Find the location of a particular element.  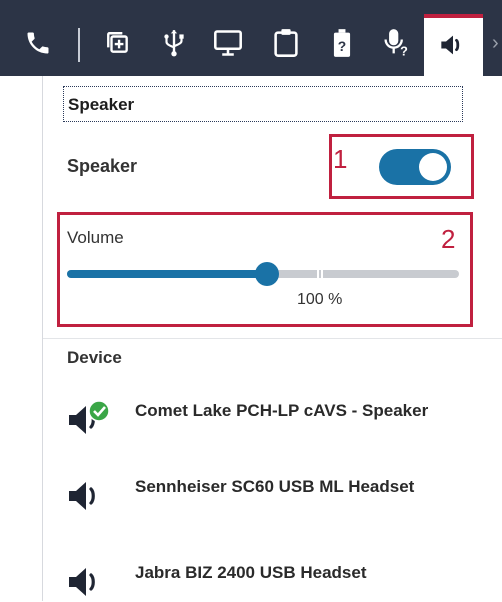

toolbar: ? ? › is located at coordinates (251, 38).